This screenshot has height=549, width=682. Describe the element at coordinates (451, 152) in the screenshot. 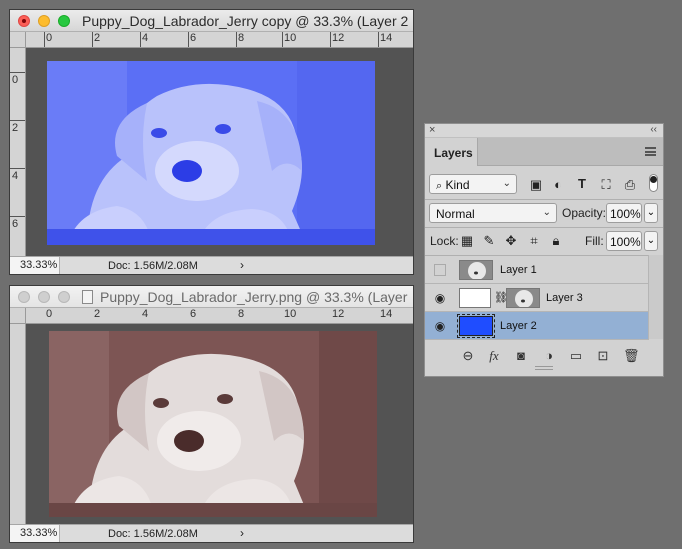

I see `tab-layers: Layers` at that location.